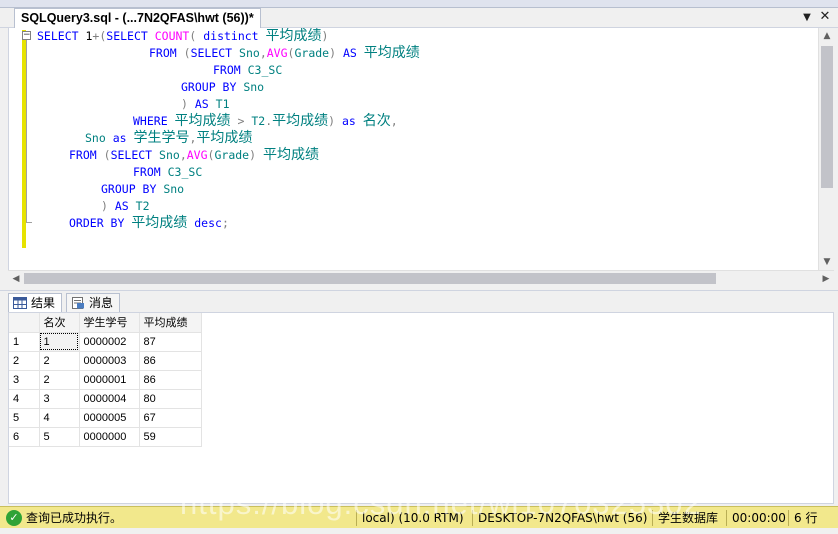 The image size is (838, 534). What do you see at coordinates (24, 342) in the screenshot?
I see `row-number-cell: 1` at bounding box center [24, 342].